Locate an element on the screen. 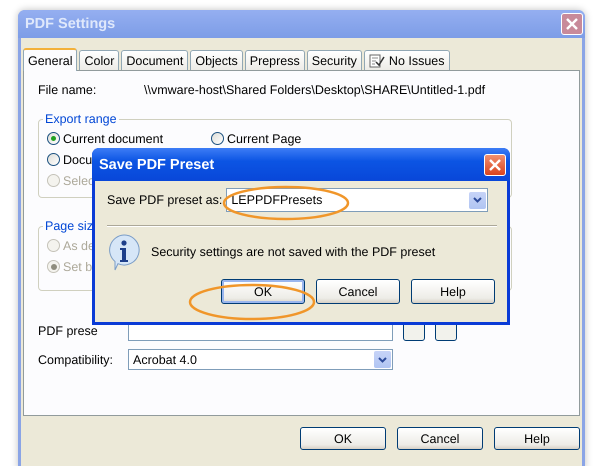 The width and height of the screenshot is (595, 466). option-label: Current document is located at coordinates (113, 139).